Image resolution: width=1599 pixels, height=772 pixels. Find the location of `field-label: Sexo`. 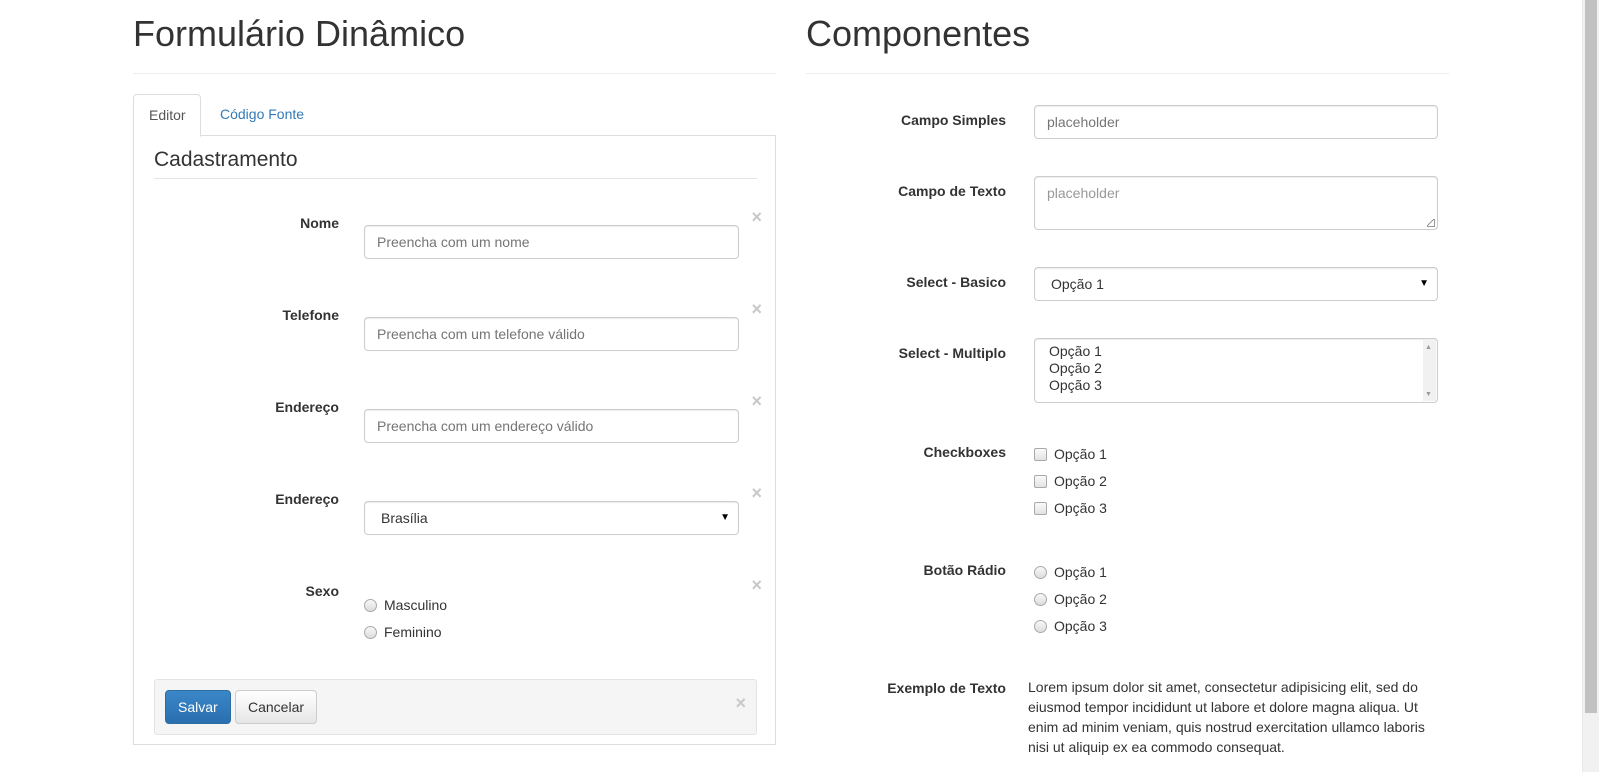

field-label: Sexo is located at coordinates (322, 591).